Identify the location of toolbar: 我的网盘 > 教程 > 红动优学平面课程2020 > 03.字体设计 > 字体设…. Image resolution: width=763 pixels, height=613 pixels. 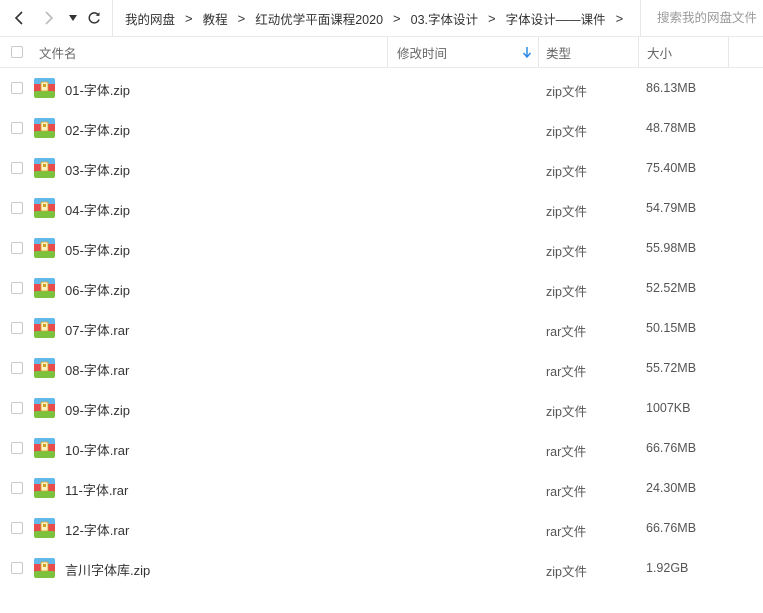
(381, 18).